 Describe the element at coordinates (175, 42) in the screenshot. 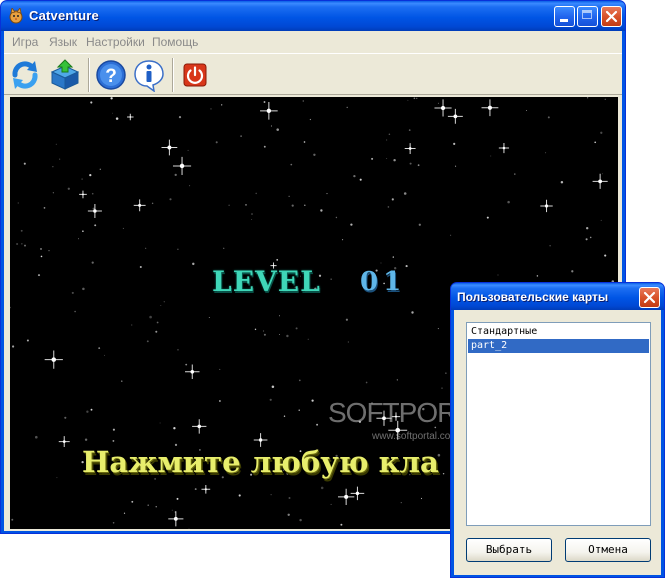

I see `menu-help: Помощь` at that location.